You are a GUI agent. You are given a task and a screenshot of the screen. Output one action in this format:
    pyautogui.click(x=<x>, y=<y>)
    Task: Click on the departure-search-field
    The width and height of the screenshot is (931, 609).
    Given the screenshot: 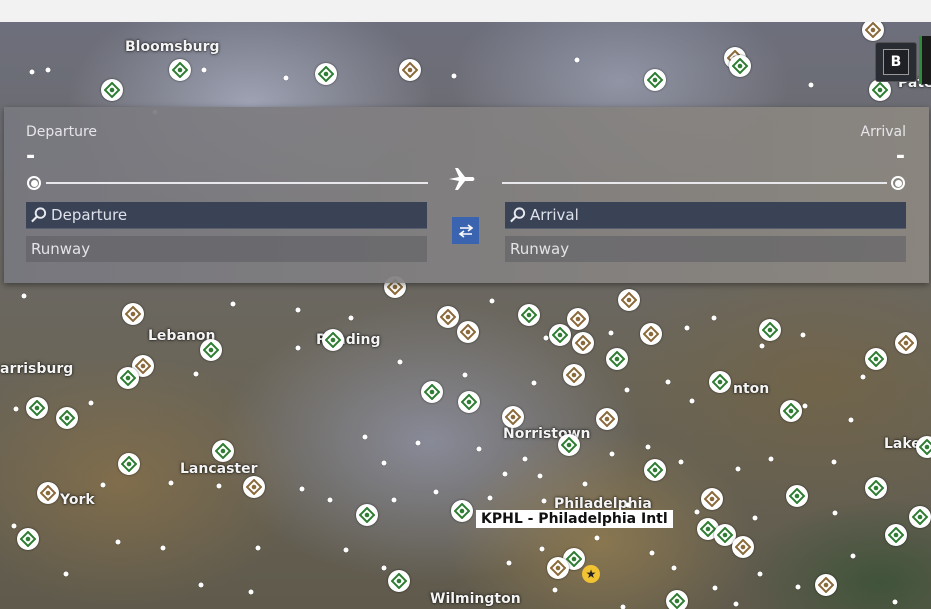 What is the action you would take?
    pyautogui.click(x=226, y=215)
    